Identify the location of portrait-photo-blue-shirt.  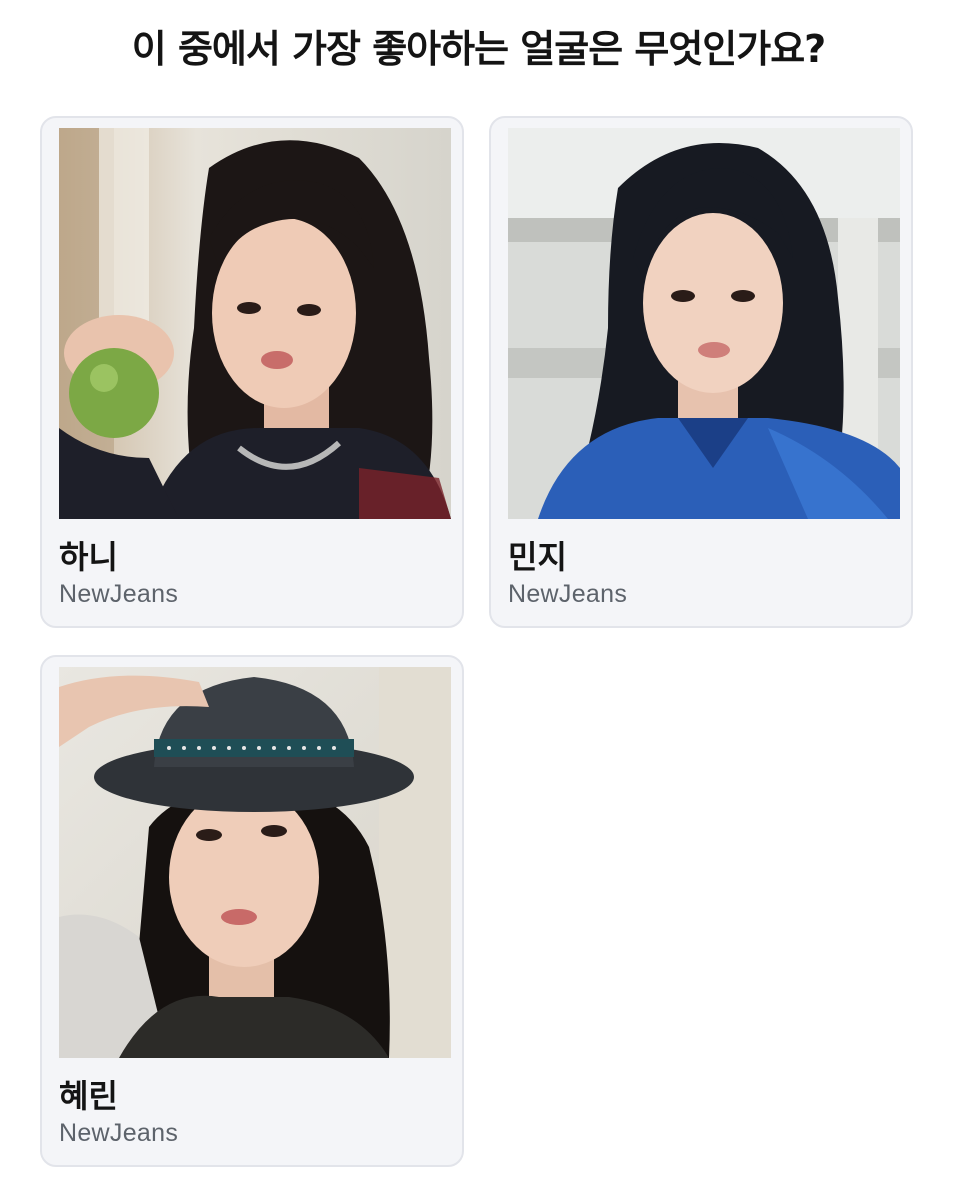
(704, 323).